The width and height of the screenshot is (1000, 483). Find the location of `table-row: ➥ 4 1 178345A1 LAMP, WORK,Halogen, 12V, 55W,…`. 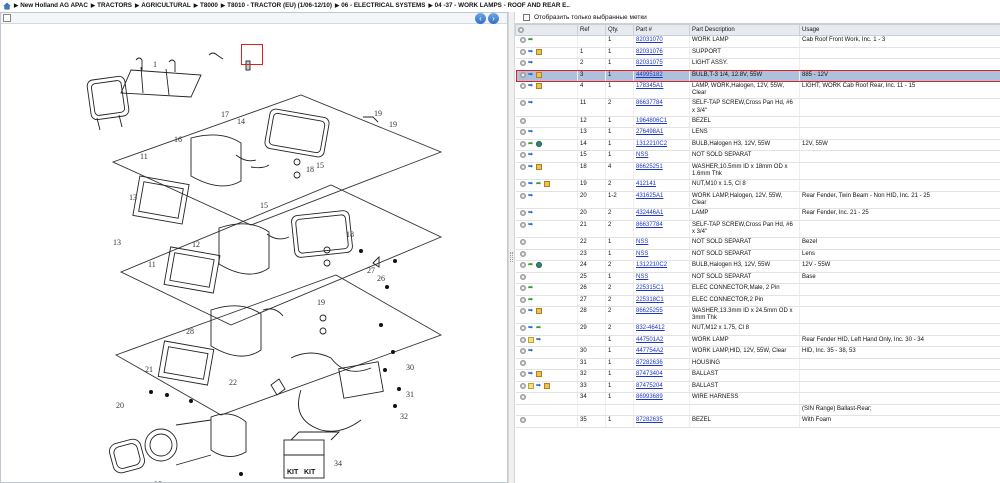

table-row: ➥ 4 1 178345A1 LAMP, WORK,Halogen, 12V, 55W,… is located at coordinates (757, 90).